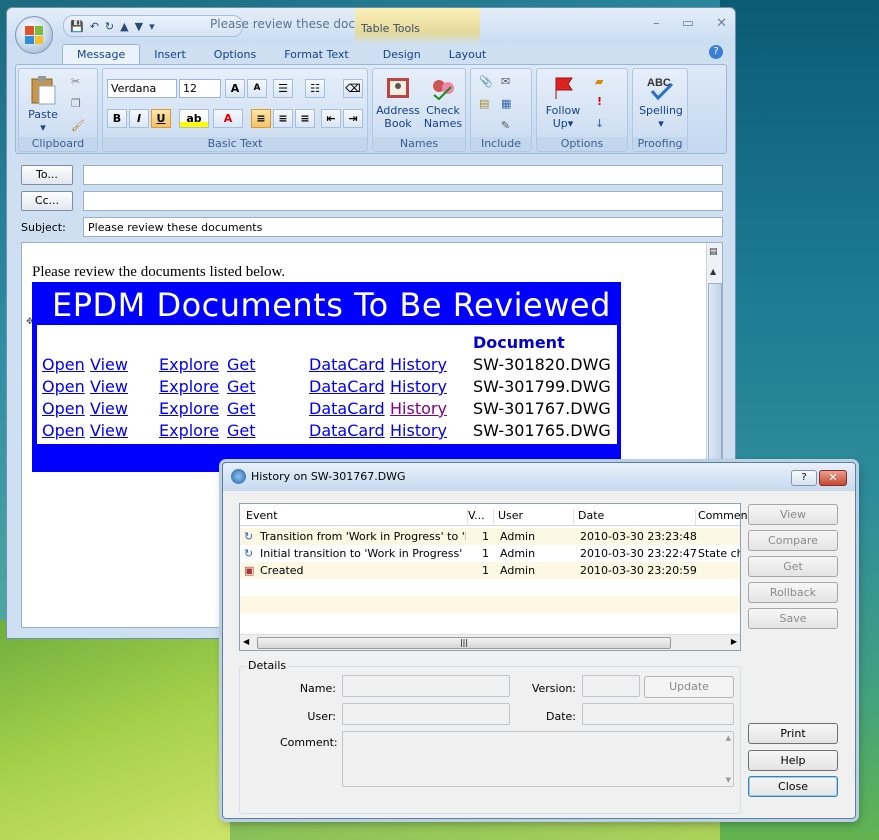 This screenshot has height=840, width=879. Describe the element at coordinates (793, 592) in the screenshot. I see `rollback-button: Rollback` at that location.